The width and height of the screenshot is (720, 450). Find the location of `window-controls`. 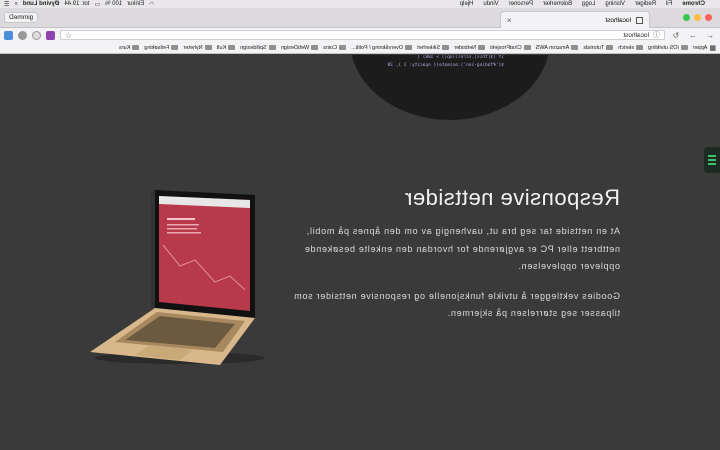

window-controls is located at coordinates (697, 17).